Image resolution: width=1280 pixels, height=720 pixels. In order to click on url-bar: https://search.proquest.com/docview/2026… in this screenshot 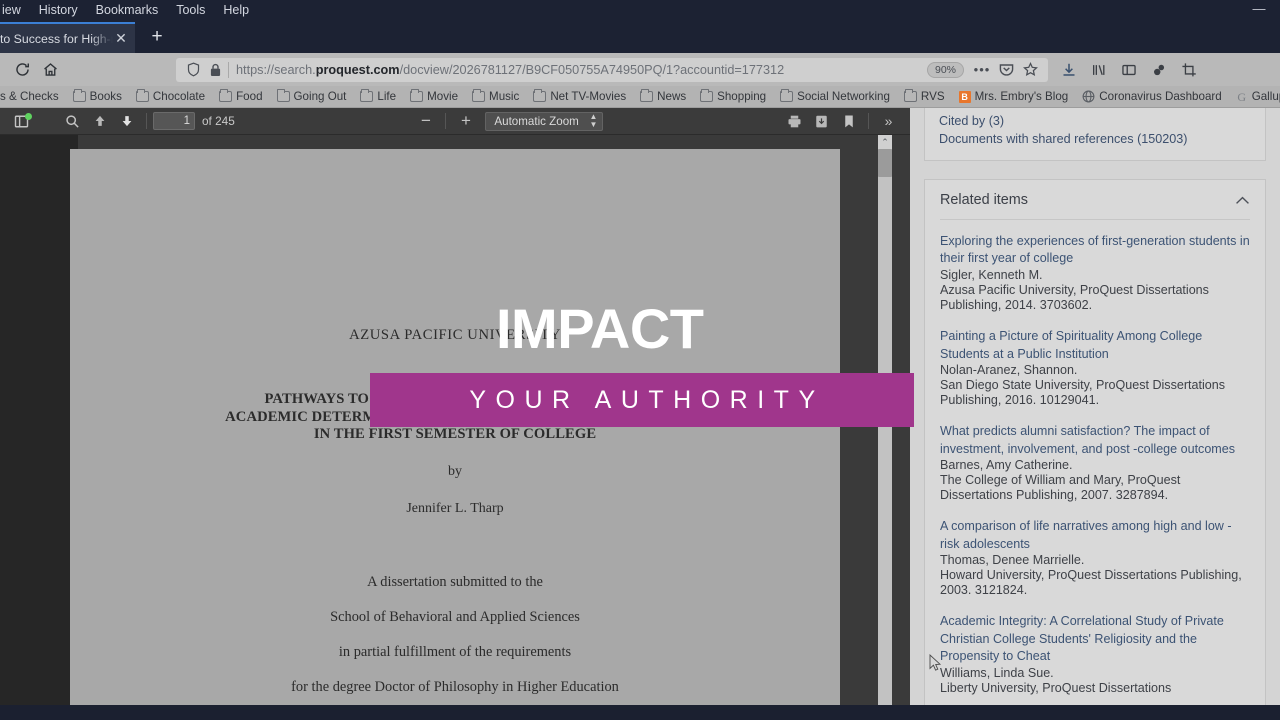, I will do `click(612, 69)`.